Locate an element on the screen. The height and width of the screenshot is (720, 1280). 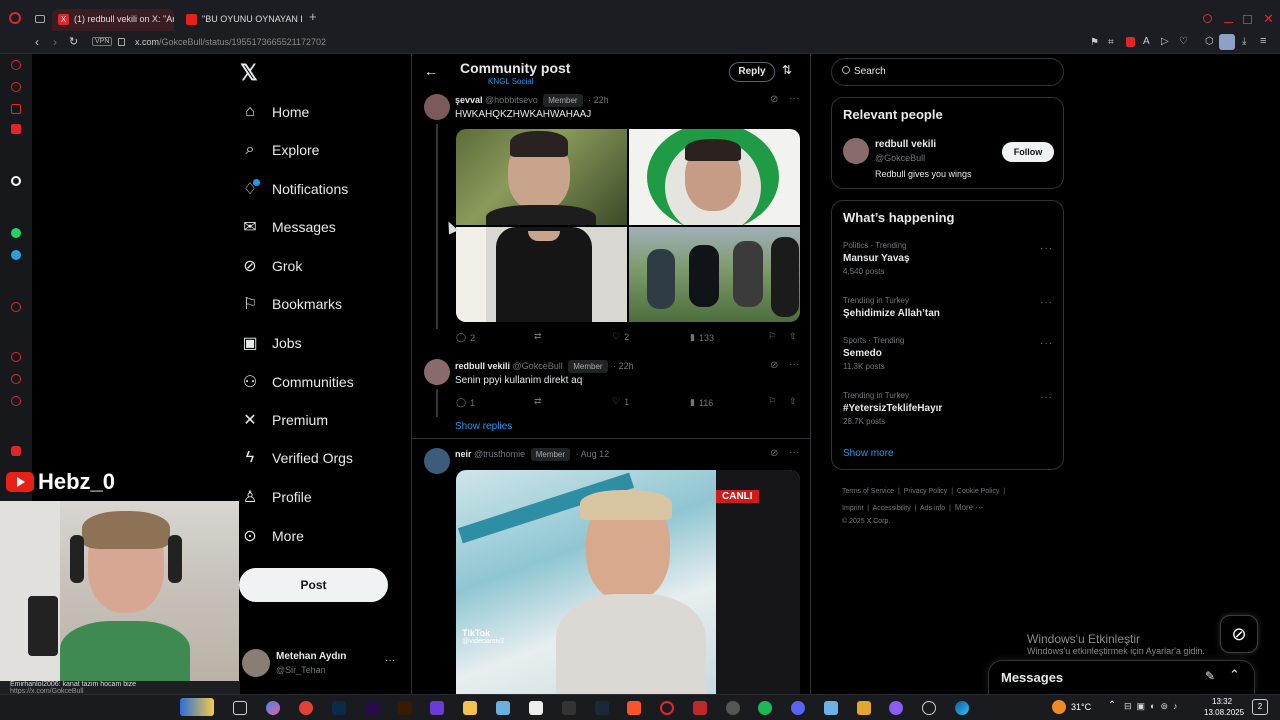
menu-icon: ≡ is located at coordinates (1263, 41).